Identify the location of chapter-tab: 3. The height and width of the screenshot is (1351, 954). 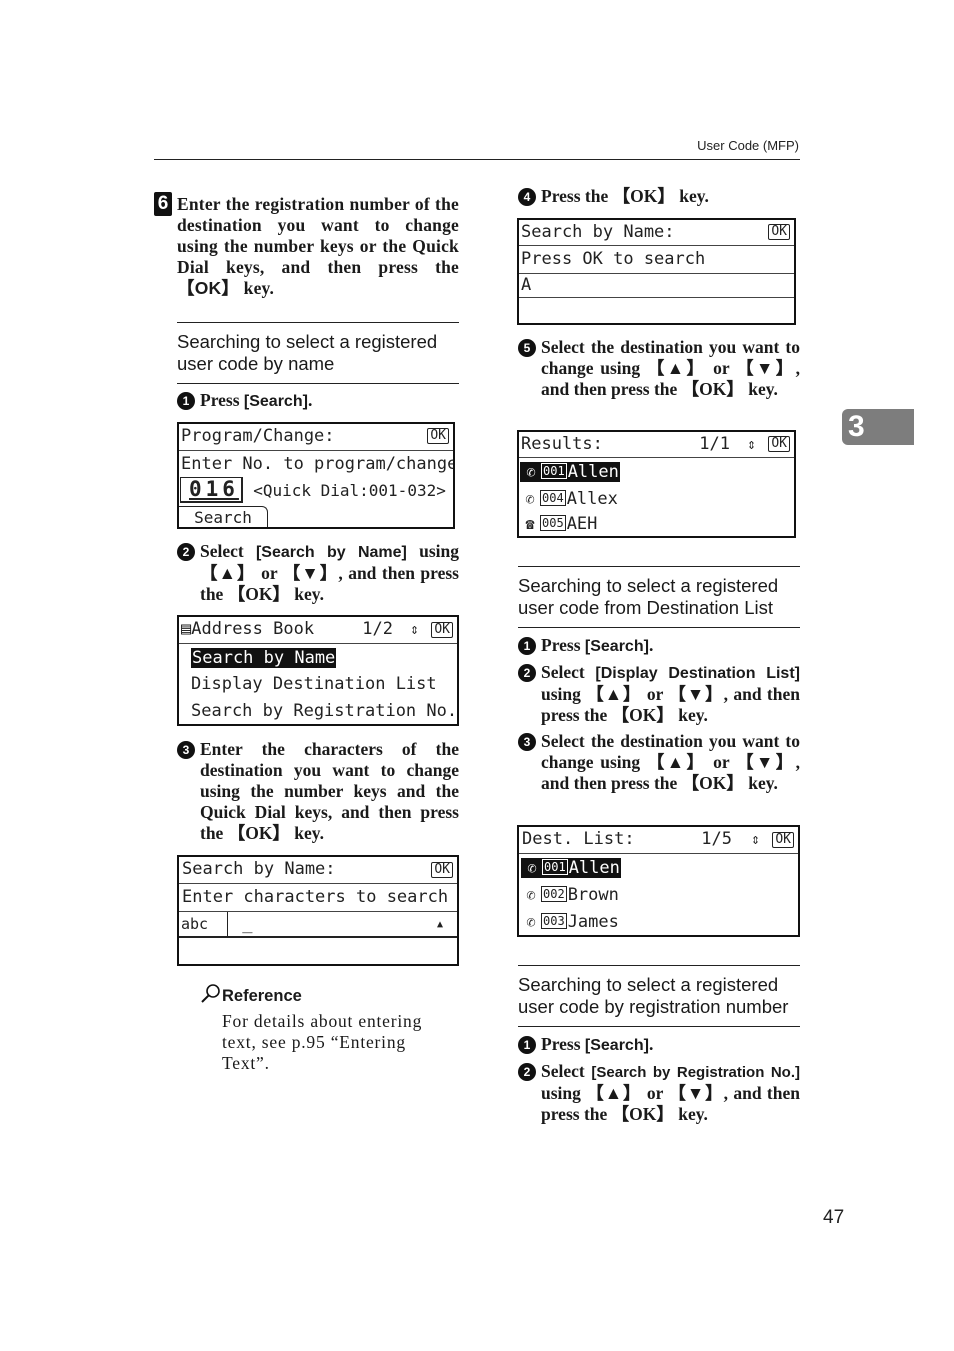
(878, 427).